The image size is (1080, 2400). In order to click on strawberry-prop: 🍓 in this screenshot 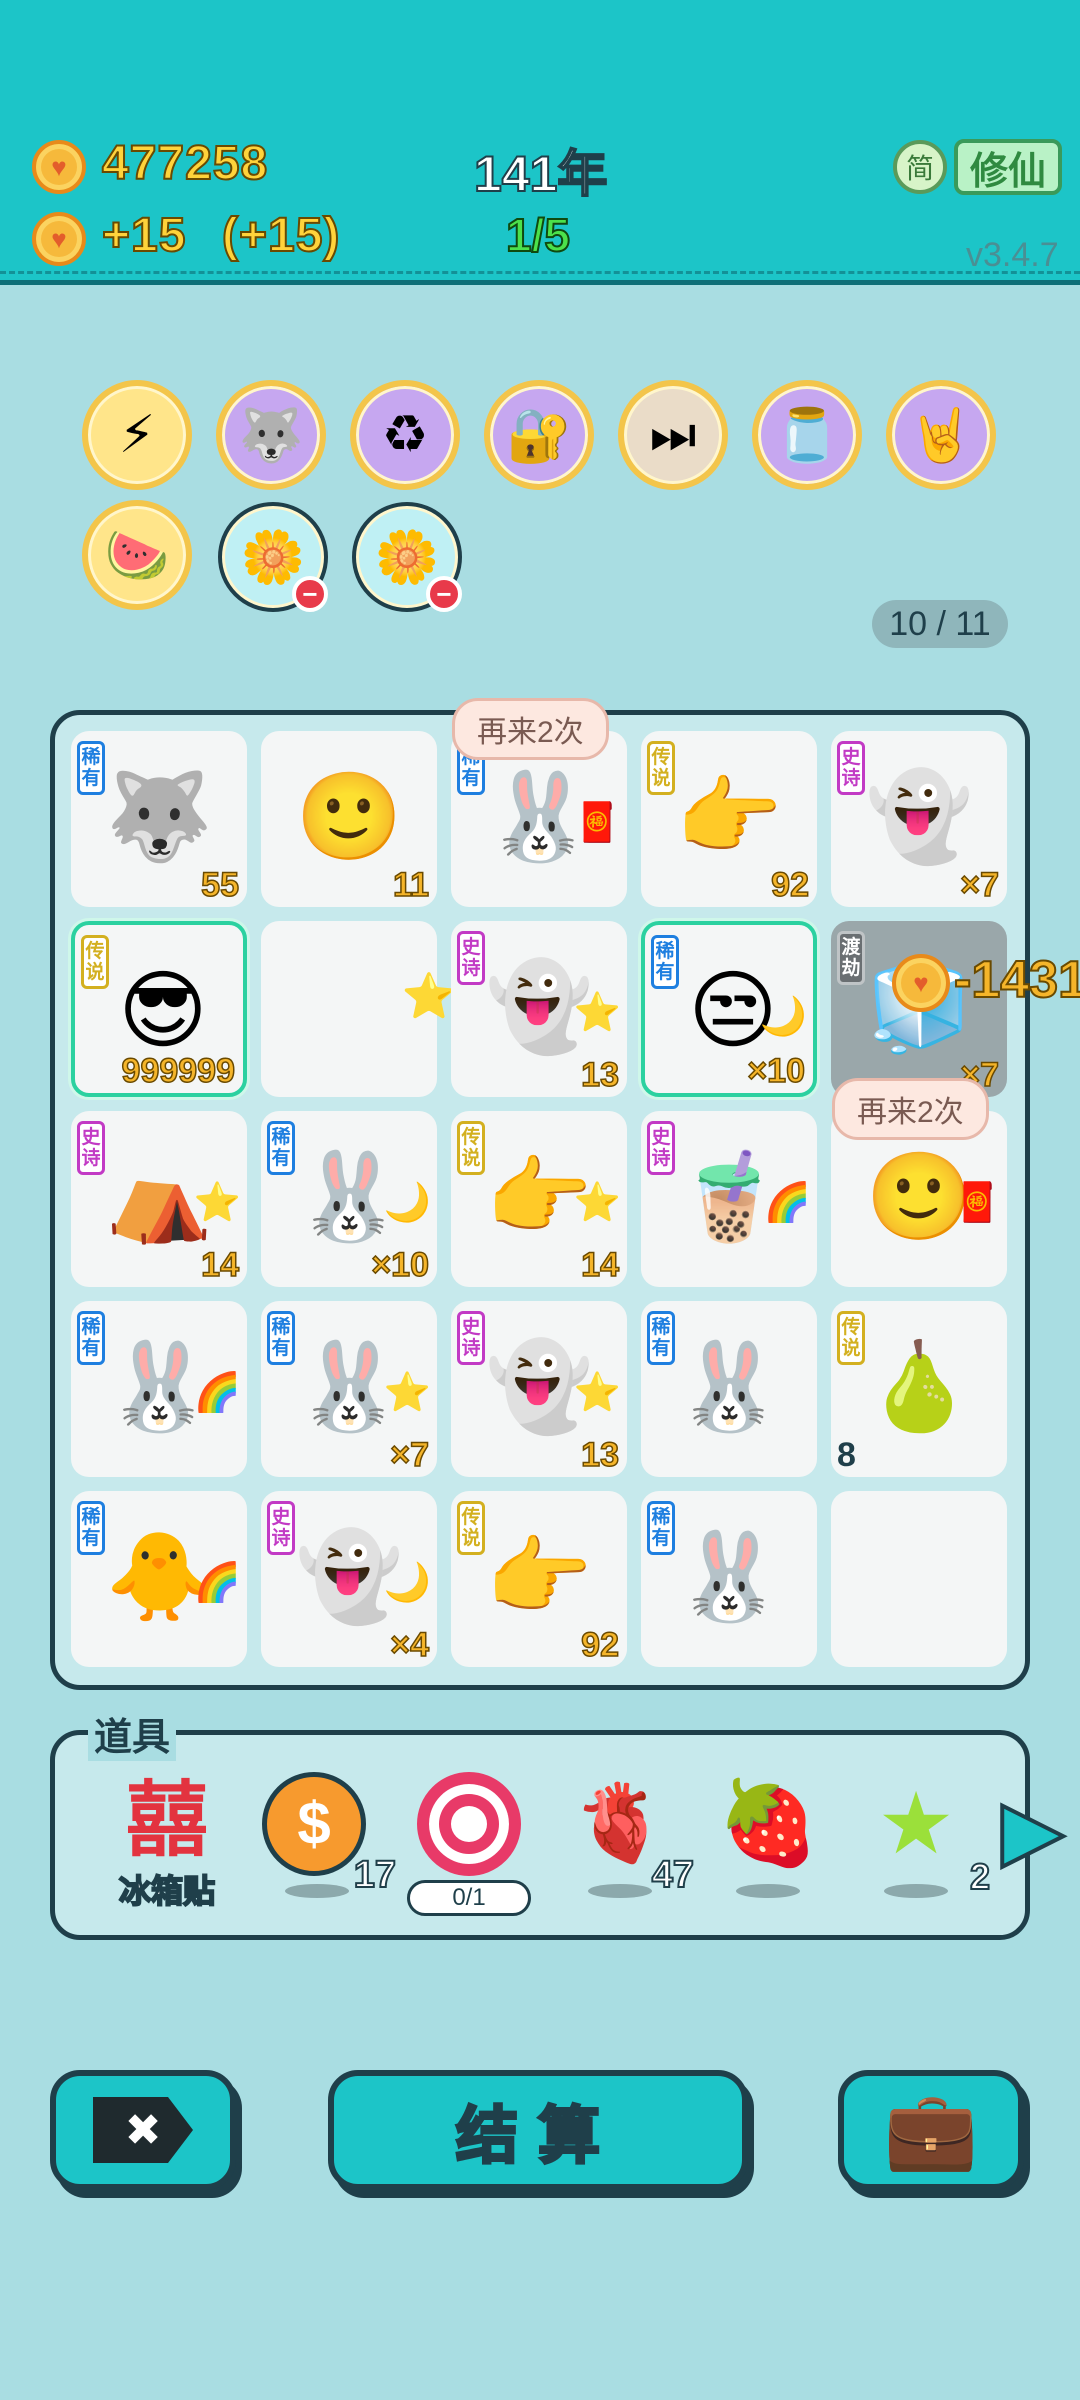, I will do `click(768, 1842)`.